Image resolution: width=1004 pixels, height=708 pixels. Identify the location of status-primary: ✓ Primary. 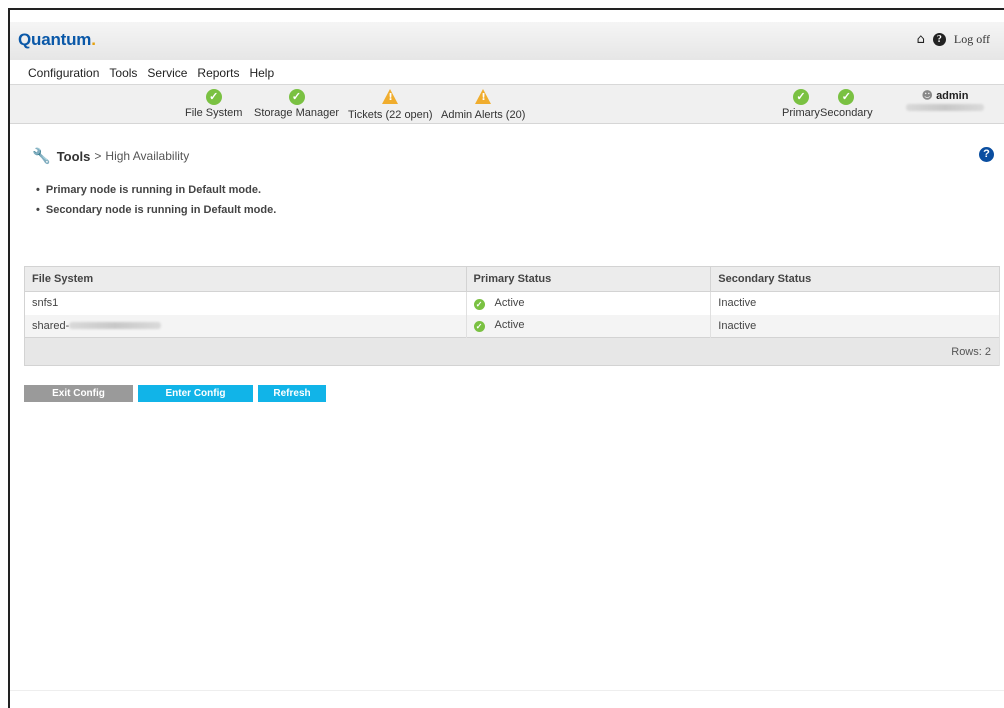
(801, 104).